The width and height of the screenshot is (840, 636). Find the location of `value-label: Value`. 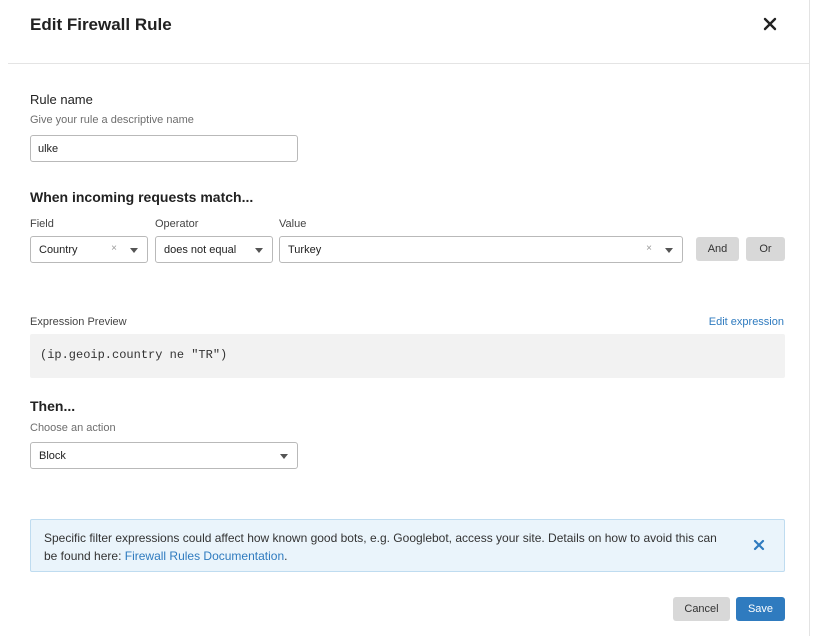

value-label: Value is located at coordinates (293, 224).